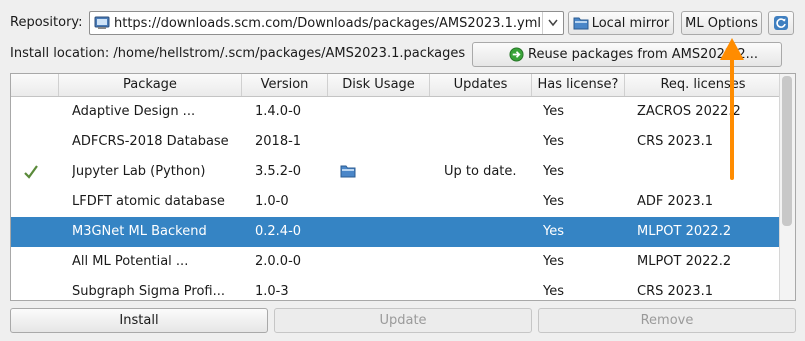 Image resolution: width=805 pixels, height=341 pixels. I want to click on repository-label: Repository:, so click(46, 22).